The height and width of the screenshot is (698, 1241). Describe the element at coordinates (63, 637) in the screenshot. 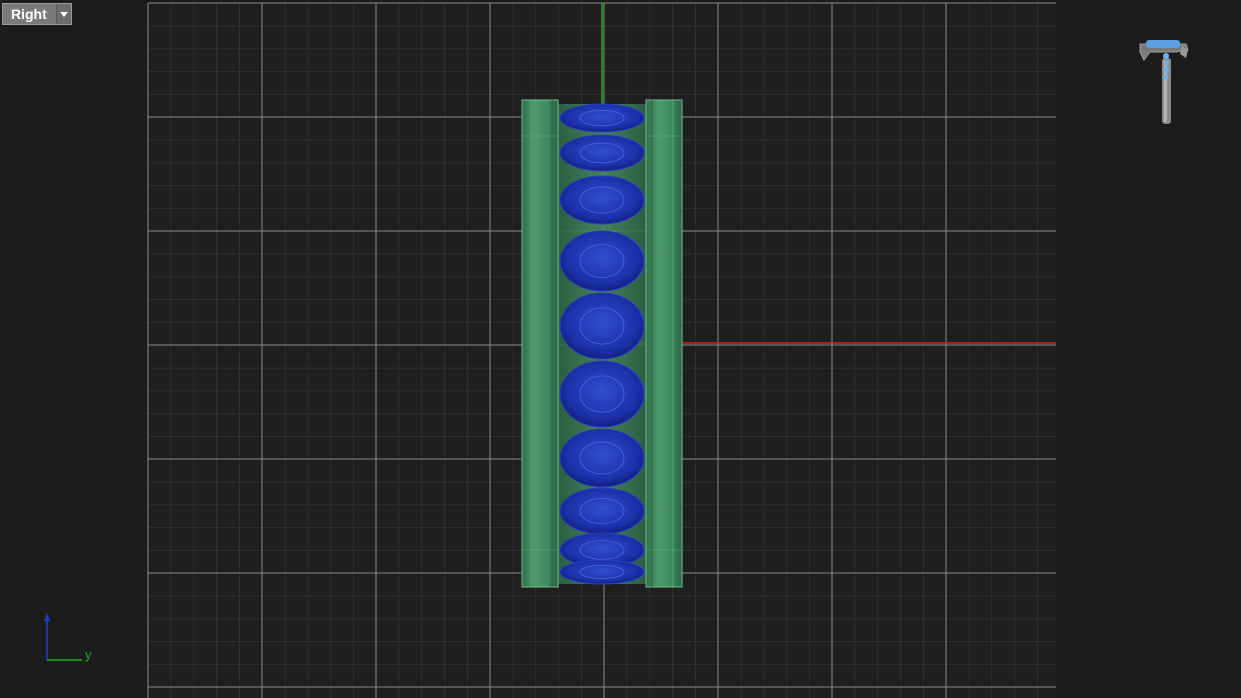

I see `axis-indicator` at that location.